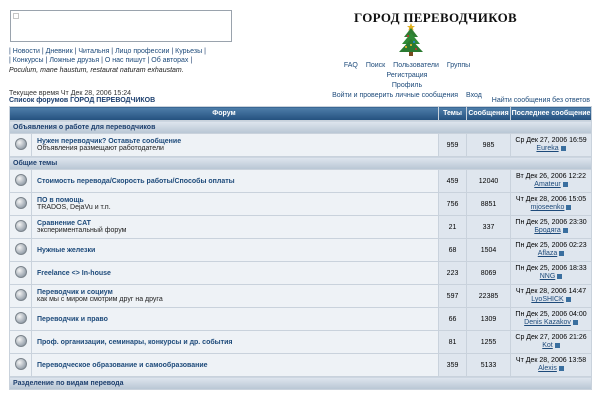  Describe the element at coordinates (547, 322) in the screenshot. I see `last-post-user: Denis Kazakov` at that location.